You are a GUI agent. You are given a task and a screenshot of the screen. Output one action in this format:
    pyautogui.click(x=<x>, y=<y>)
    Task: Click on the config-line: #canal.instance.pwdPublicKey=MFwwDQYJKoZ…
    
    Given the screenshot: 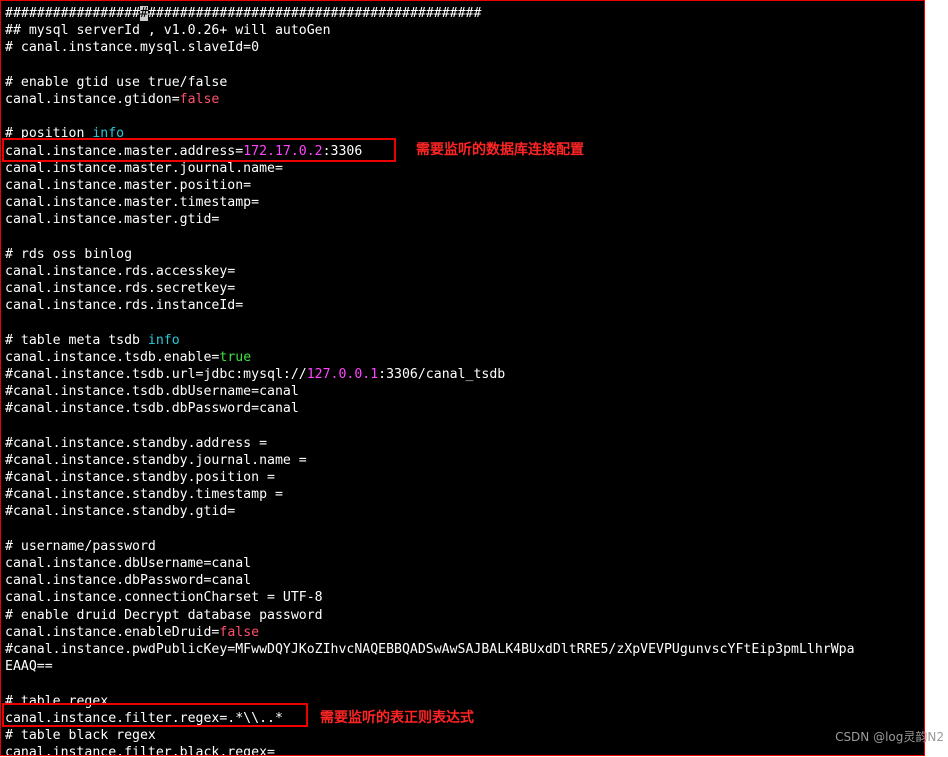 What is the action you would take?
    pyautogui.click(x=430, y=649)
    